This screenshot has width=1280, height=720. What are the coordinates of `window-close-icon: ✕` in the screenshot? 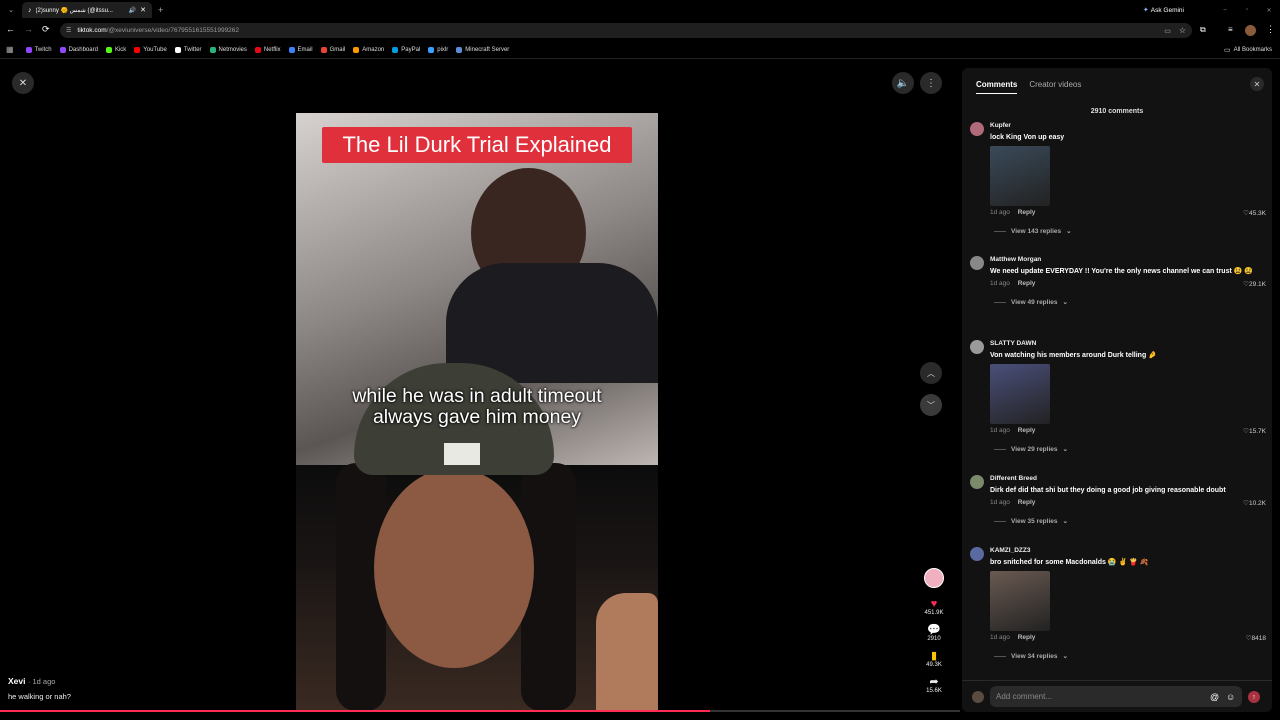 It's located at (1269, 10).